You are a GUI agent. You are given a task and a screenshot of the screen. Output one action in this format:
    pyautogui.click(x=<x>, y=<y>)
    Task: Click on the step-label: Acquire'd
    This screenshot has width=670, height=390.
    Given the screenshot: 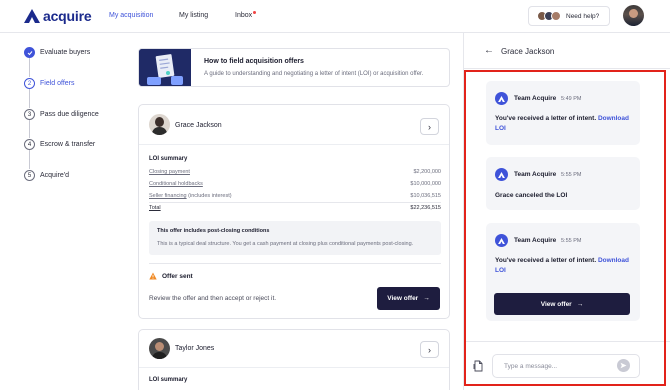 What is the action you would take?
    pyautogui.click(x=54, y=175)
    